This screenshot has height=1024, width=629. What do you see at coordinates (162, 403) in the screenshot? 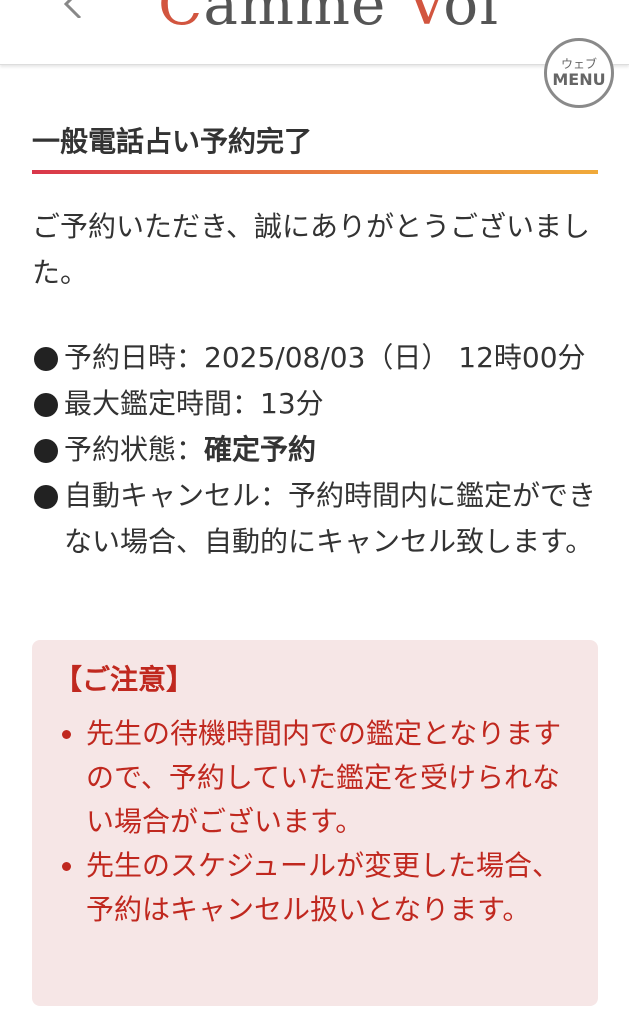
I see `detail-label: 最大鑑定時間：` at bounding box center [162, 403].